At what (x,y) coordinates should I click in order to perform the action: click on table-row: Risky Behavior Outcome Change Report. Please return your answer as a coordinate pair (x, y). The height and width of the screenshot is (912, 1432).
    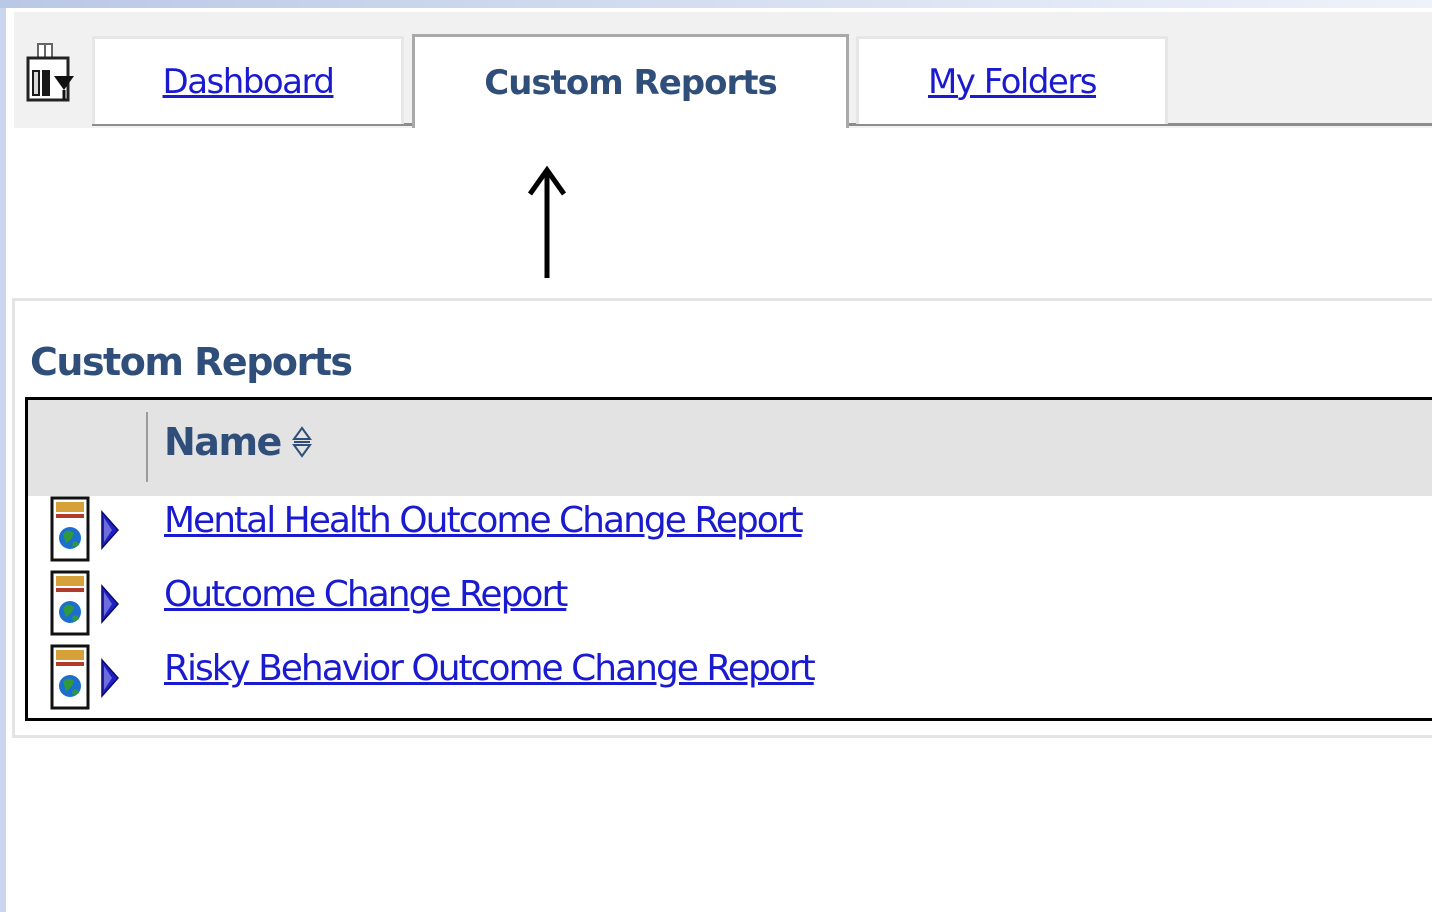
    Looking at the image, I should click on (730, 681).